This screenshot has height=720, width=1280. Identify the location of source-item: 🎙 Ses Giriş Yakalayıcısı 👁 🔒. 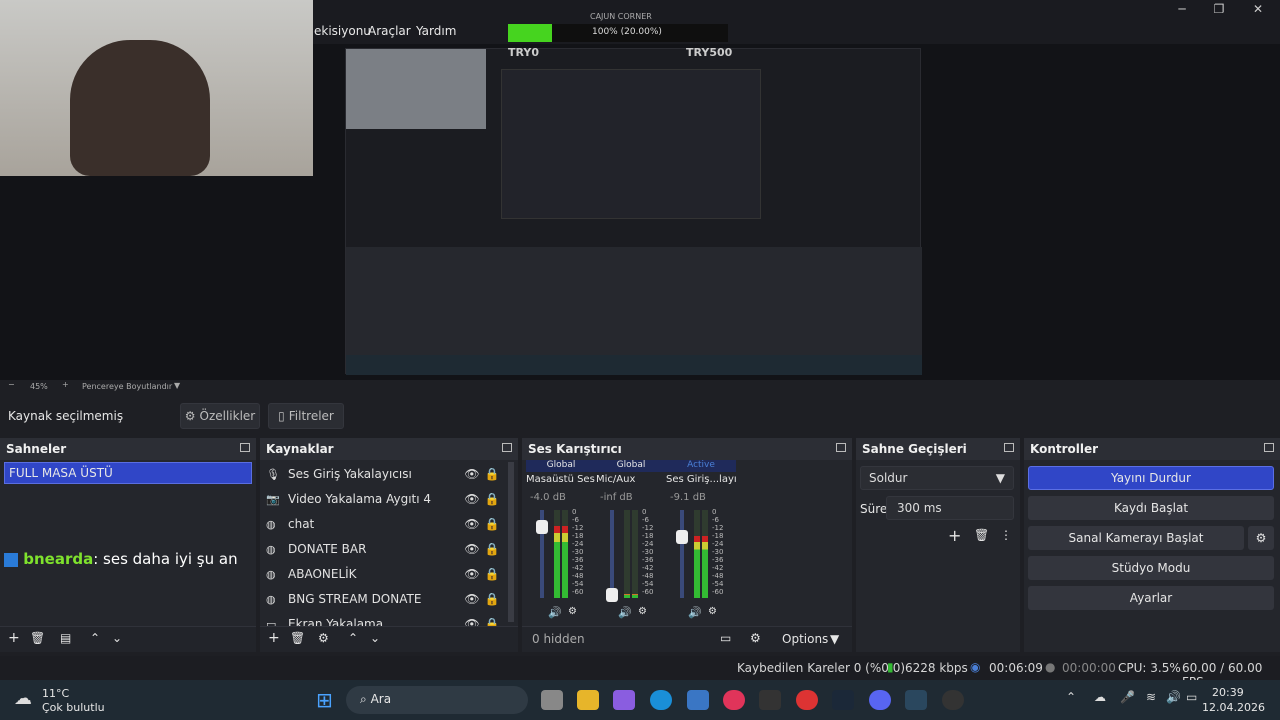
(384, 474).